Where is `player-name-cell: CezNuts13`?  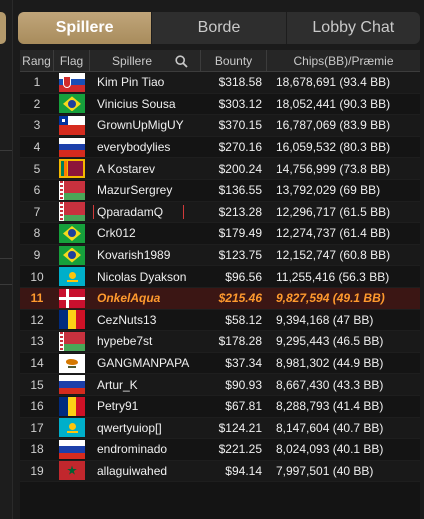 player-name-cell: CezNuts13 is located at coordinates (145, 320).